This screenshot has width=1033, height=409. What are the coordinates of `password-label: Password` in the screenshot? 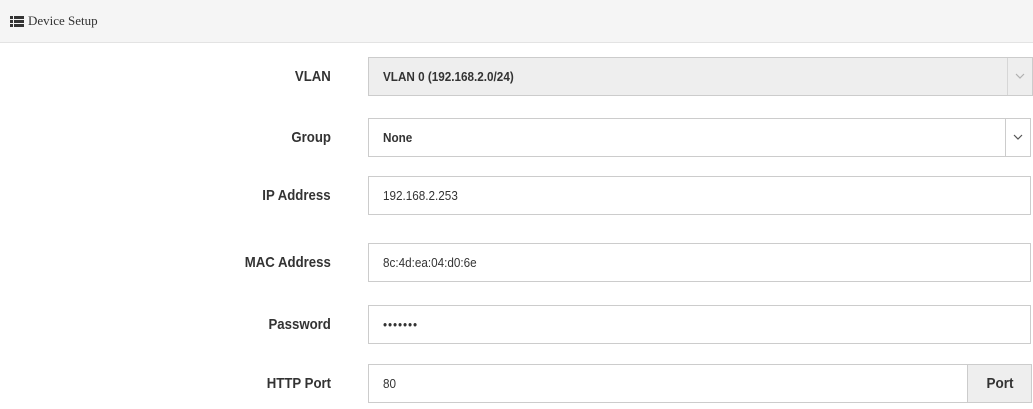 It's located at (299, 324).